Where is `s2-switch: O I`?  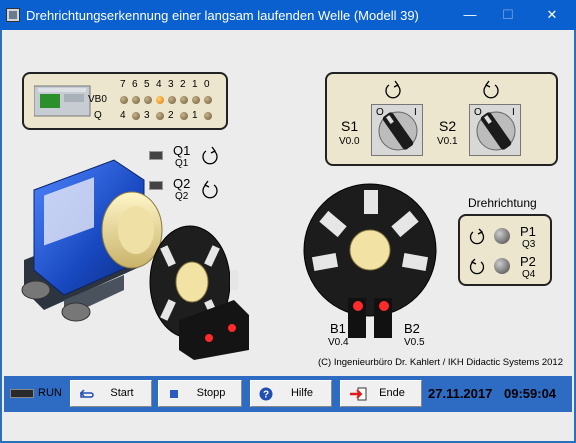
s2-switch: O I is located at coordinates (495, 130).